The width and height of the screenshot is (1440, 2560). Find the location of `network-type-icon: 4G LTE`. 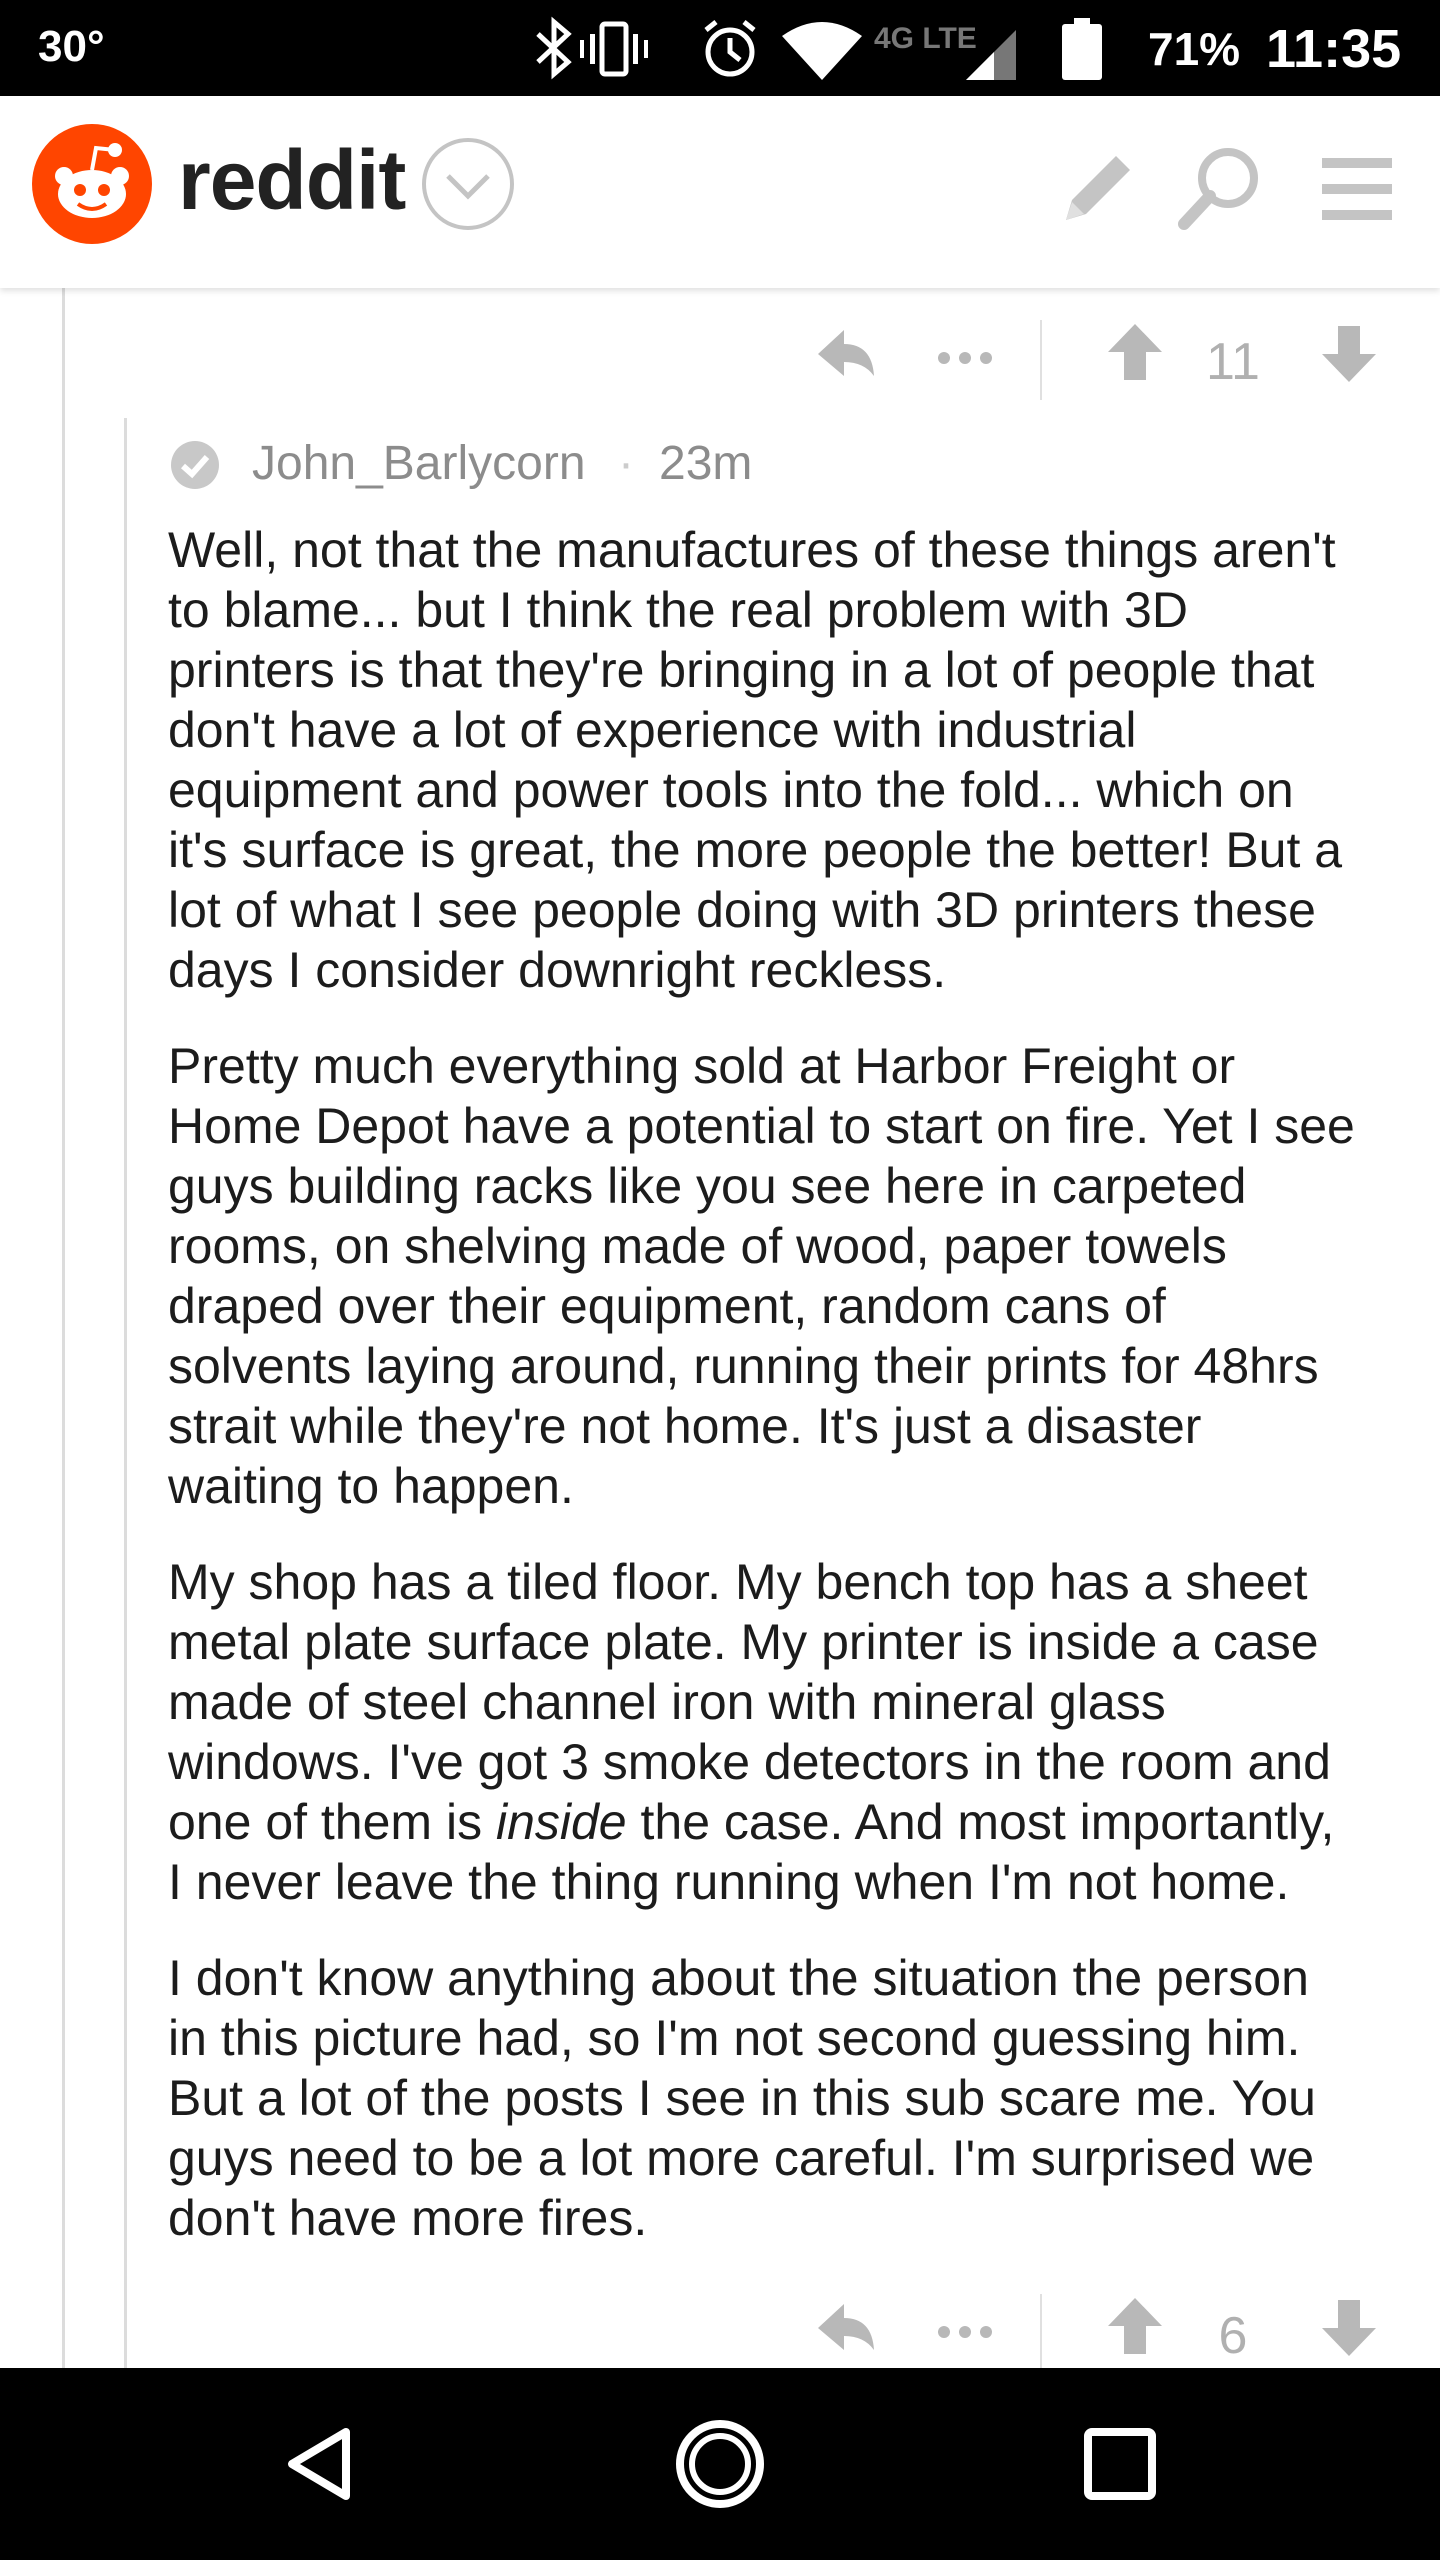

network-type-icon: 4G LTE is located at coordinates (925, 38).